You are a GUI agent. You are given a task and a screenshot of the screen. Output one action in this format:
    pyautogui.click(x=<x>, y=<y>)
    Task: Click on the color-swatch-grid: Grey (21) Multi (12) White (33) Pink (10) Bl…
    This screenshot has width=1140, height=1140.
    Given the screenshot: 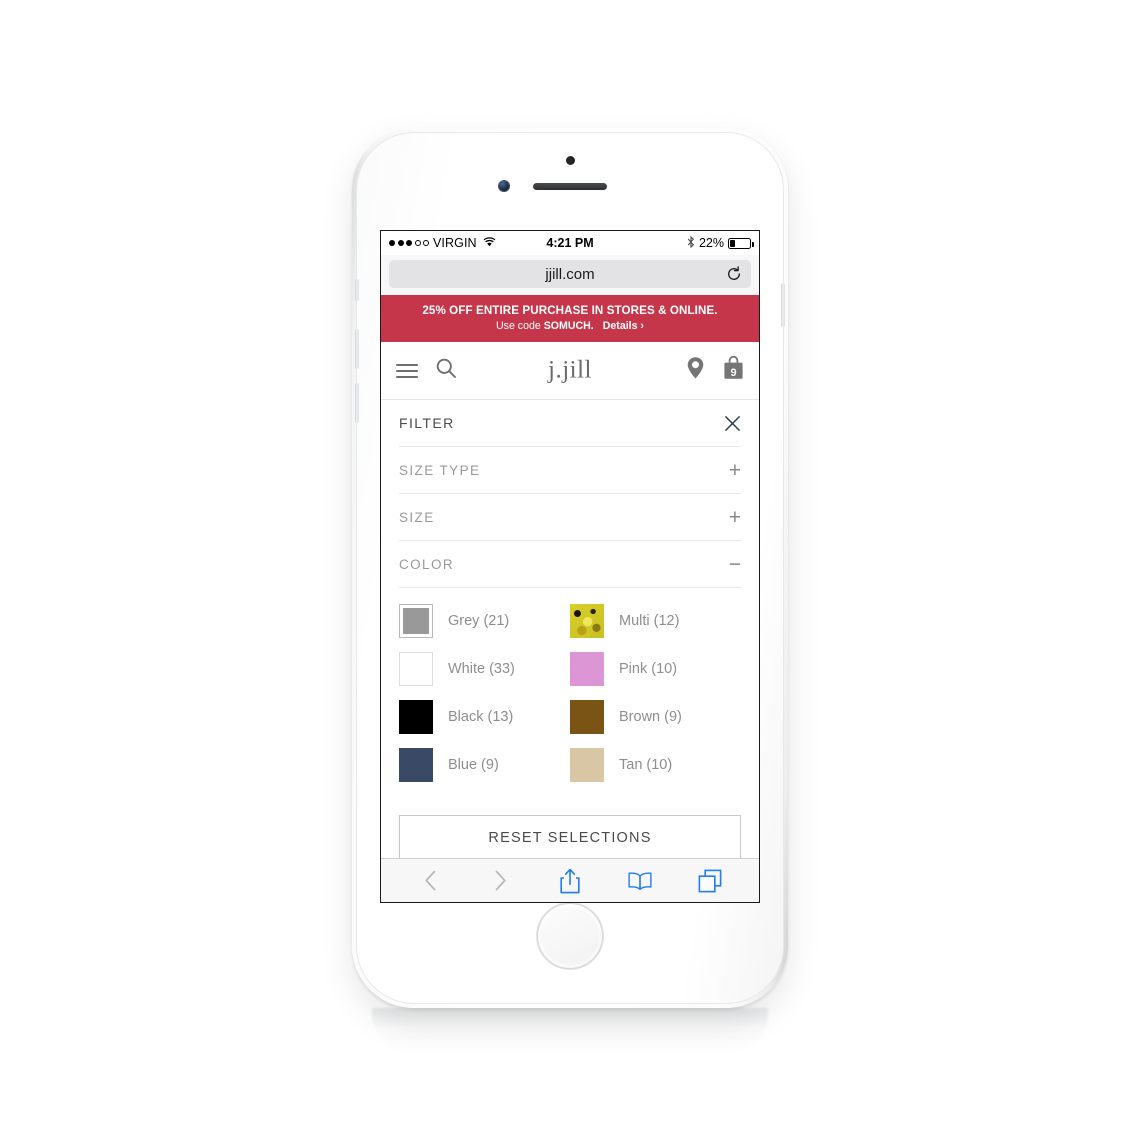 What is the action you would take?
    pyautogui.click(x=570, y=696)
    